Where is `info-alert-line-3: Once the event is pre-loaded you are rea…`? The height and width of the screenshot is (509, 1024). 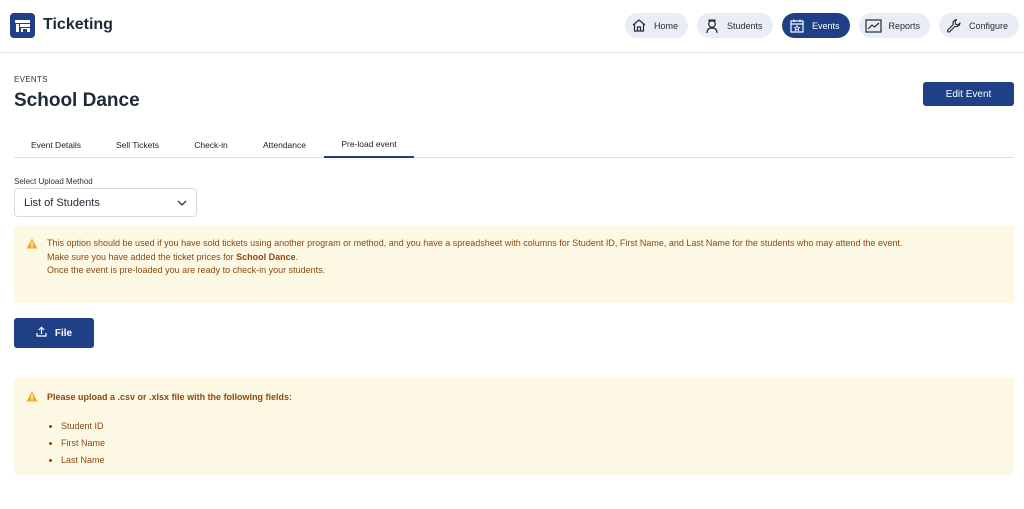
info-alert-line-3: Once the event is pre-loaded you are rea… is located at coordinates (186, 270).